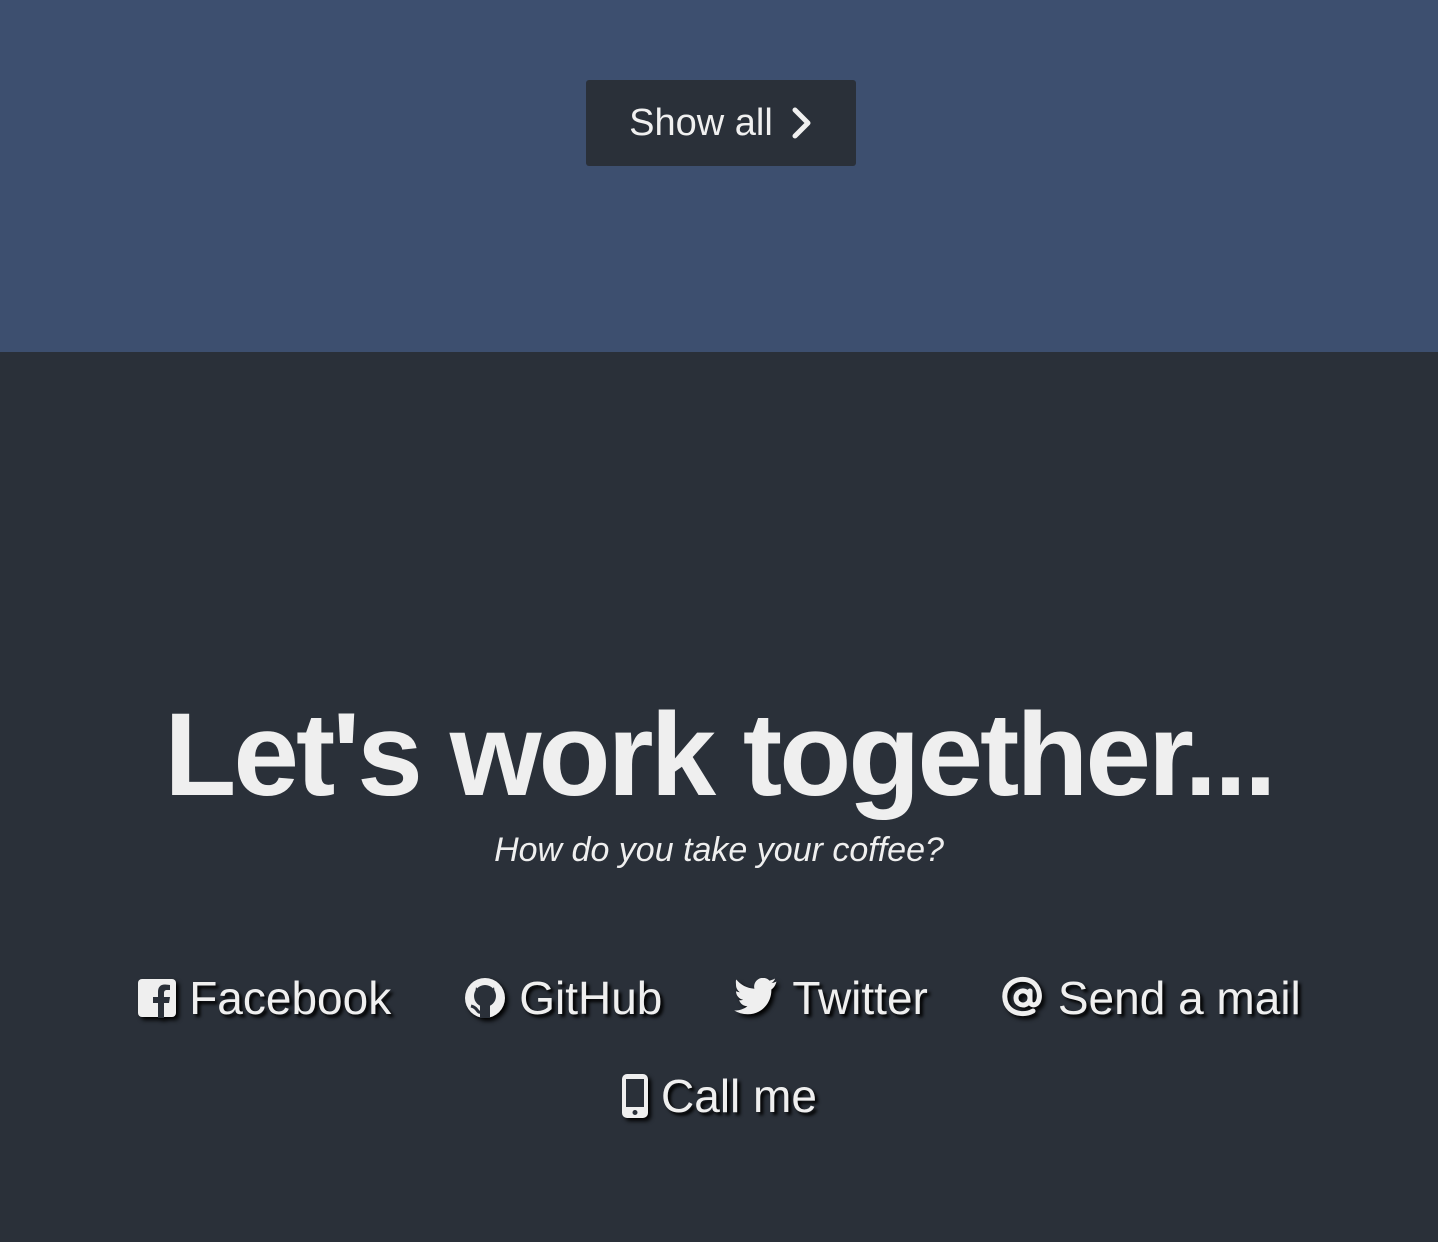 This screenshot has width=1438, height=1242. I want to click on mobile-phone-icon, so click(635, 1096).